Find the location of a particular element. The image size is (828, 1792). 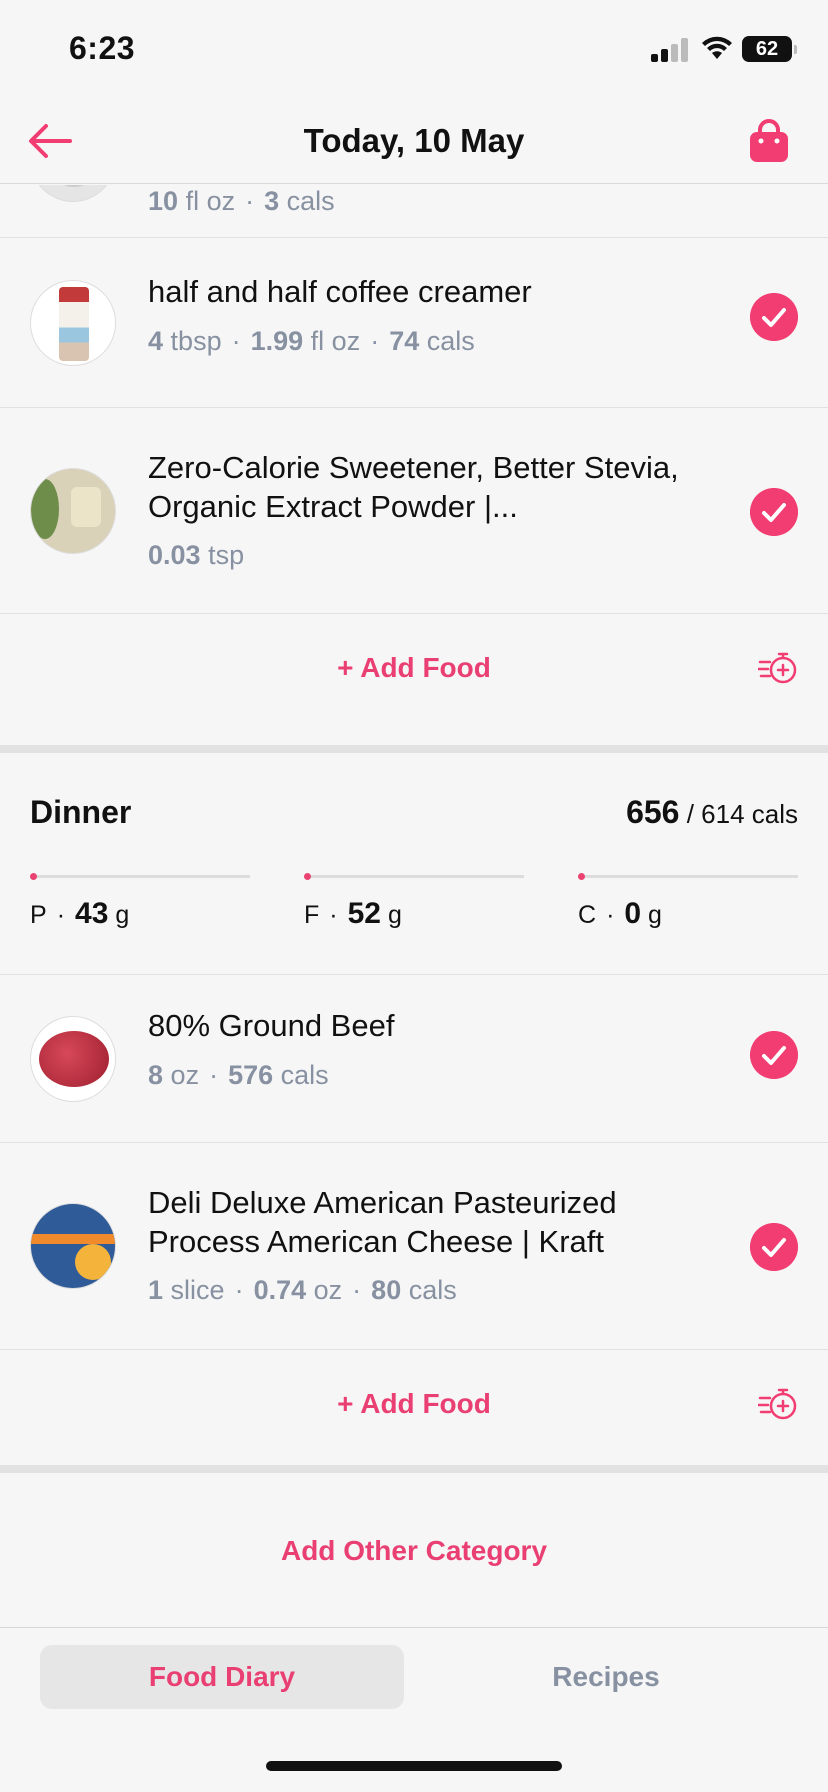

protein-progress-dot is located at coordinates (33, 876).